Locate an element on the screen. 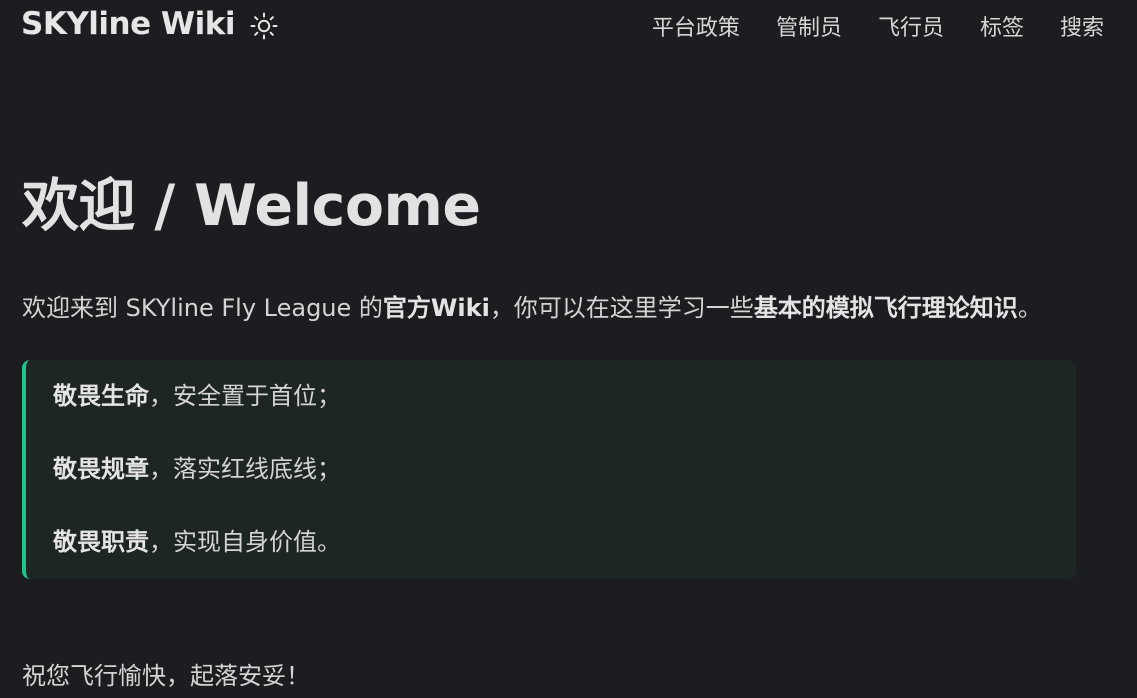 This screenshot has height=698, width=1137. nav-item-tags: 标签 is located at coordinates (1002, 26).